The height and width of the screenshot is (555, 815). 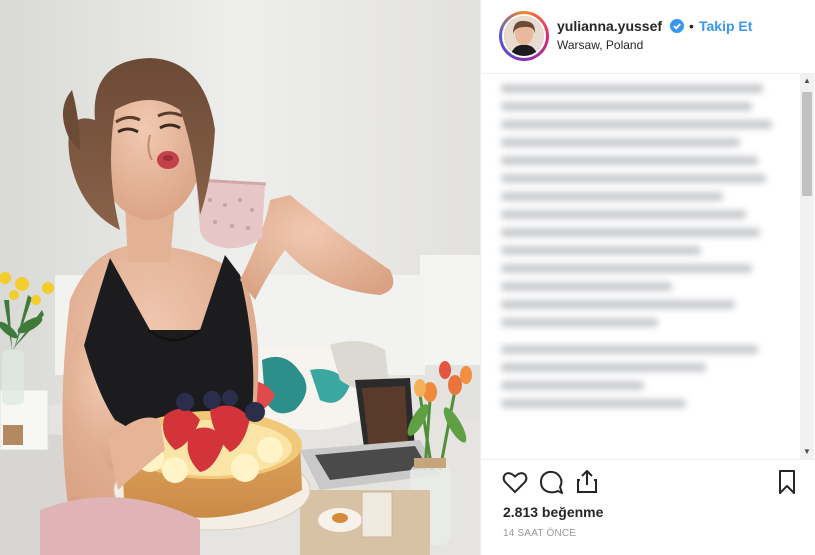 I want to click on post-timestamp: 14 SAAT ÖNCE, so click(x=539, y=533).